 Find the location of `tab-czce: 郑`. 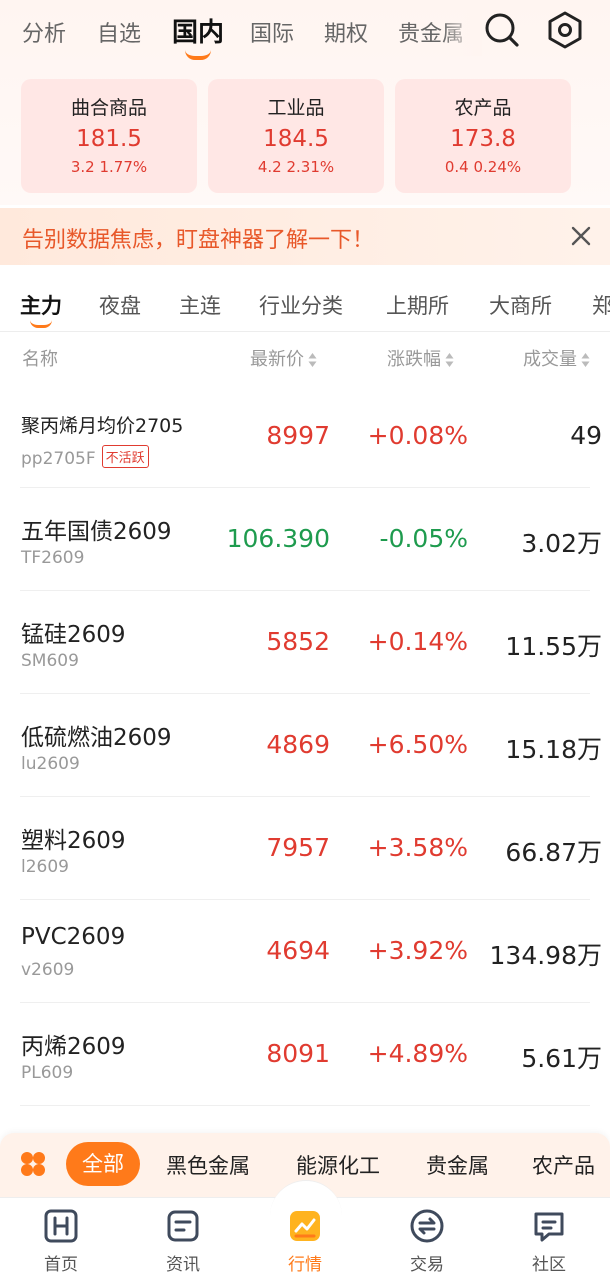

tab-czce: 郑 is located at coordinates (601, 305).